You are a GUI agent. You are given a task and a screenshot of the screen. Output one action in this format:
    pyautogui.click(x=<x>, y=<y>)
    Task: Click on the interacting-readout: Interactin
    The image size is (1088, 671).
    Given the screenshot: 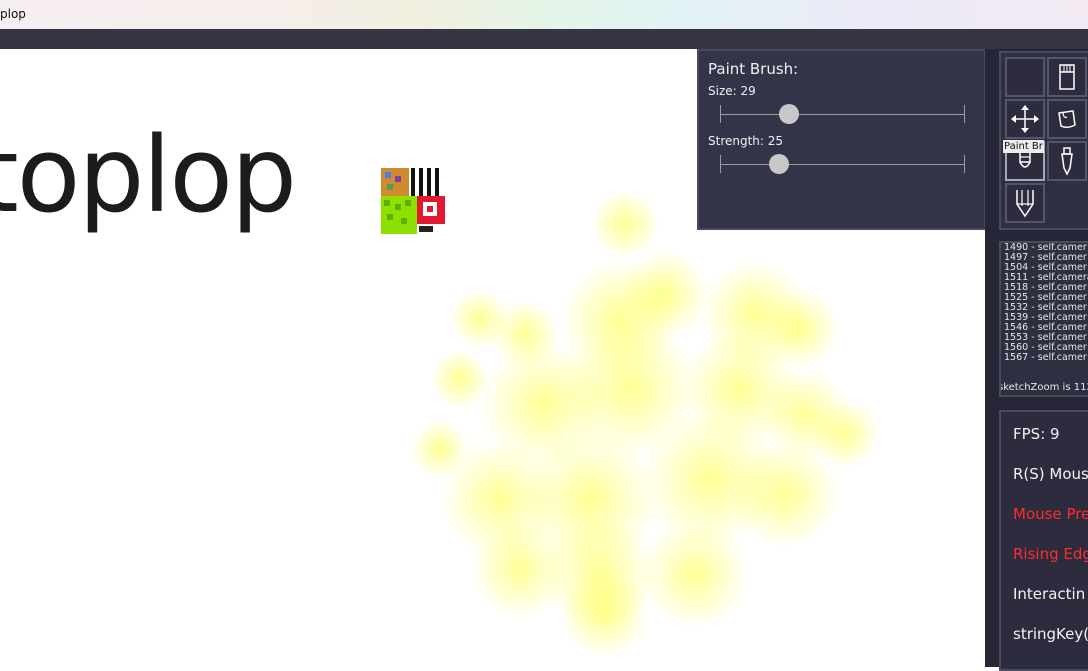 What is the action you would take?
    pyautogui.click(x=1049, y=594)
    